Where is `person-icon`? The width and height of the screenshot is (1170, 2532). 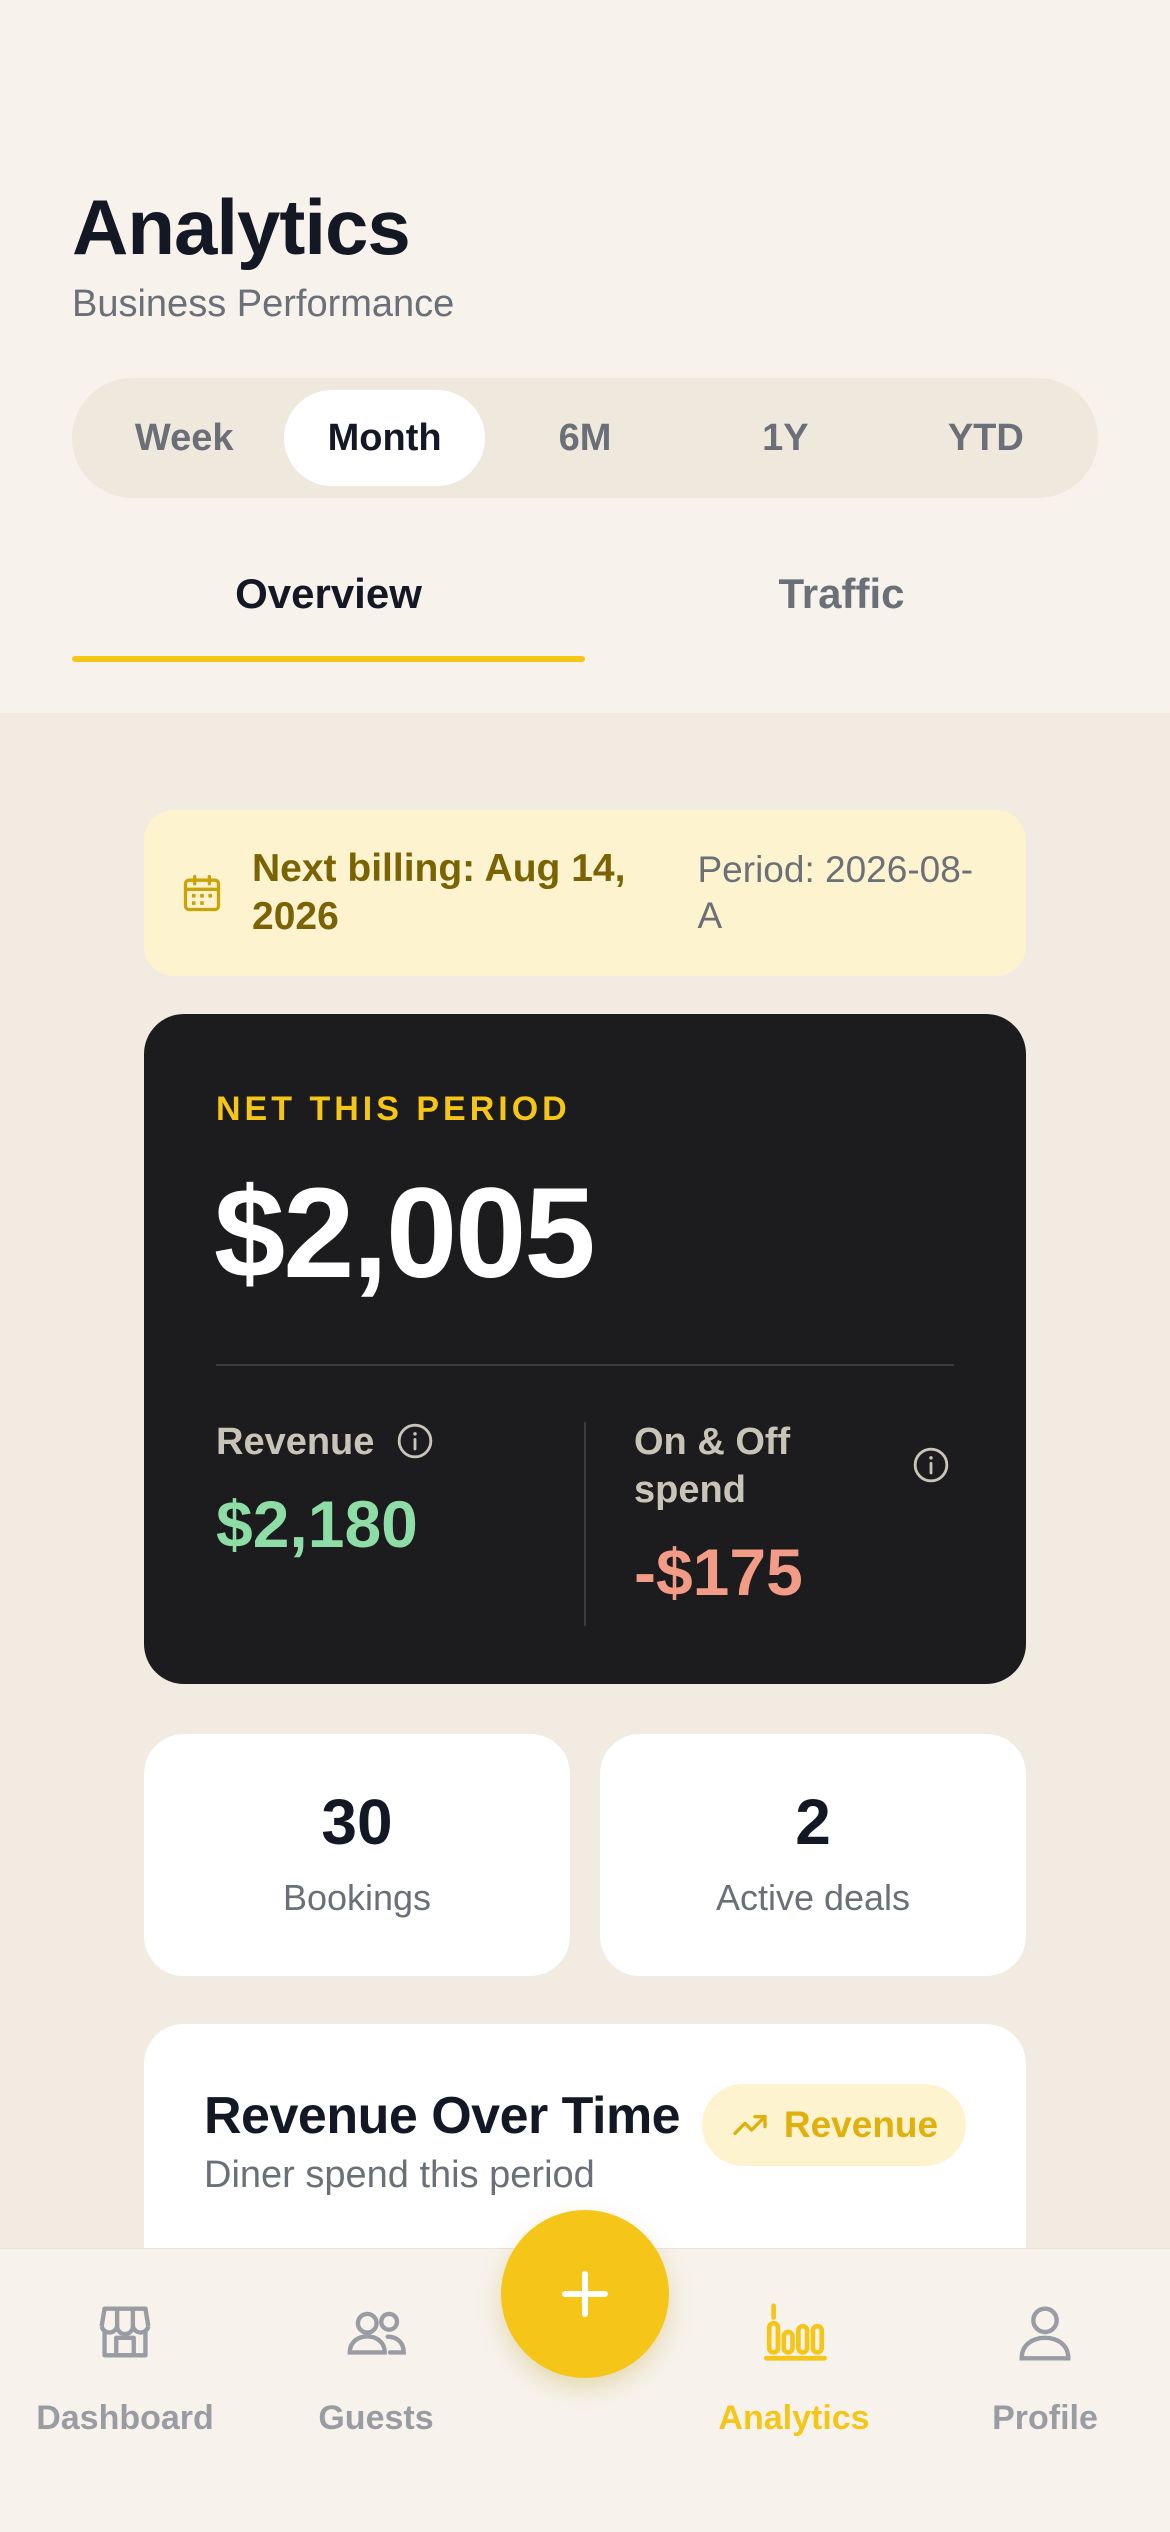
person-icon is located at coordinates (1045, 2333).